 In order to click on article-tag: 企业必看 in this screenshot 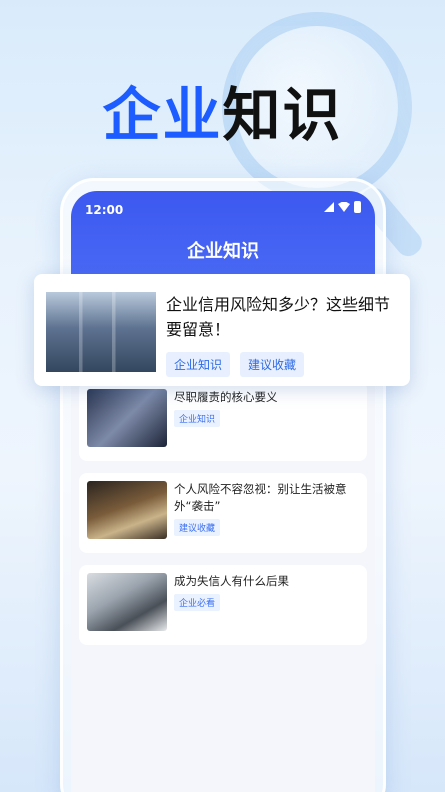, I will do `click(197, 602)`.